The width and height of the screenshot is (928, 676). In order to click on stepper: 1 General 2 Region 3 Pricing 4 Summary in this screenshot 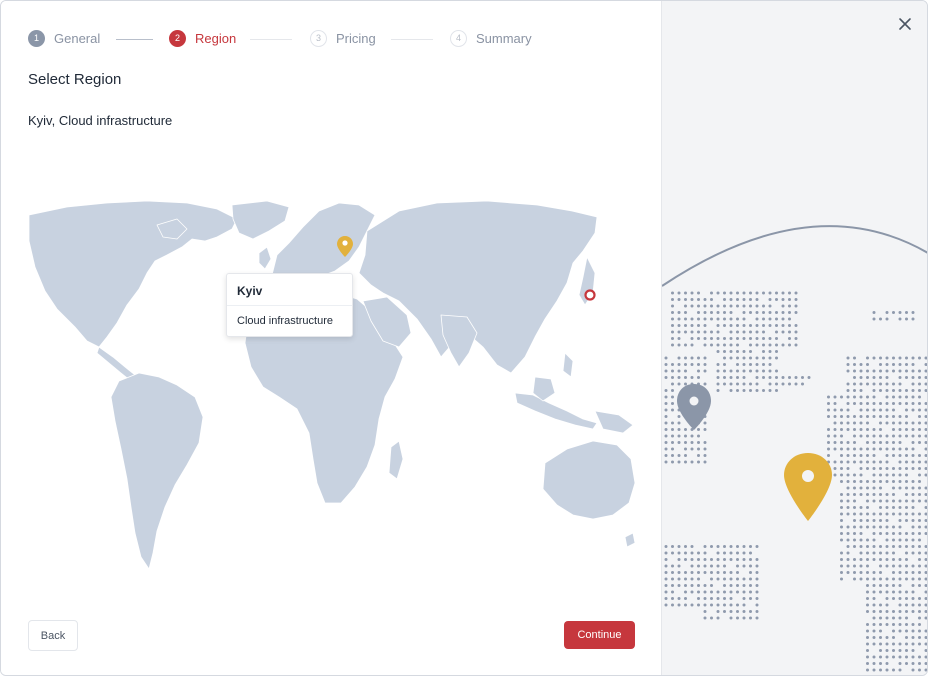, I will do `click(288, 39)`.